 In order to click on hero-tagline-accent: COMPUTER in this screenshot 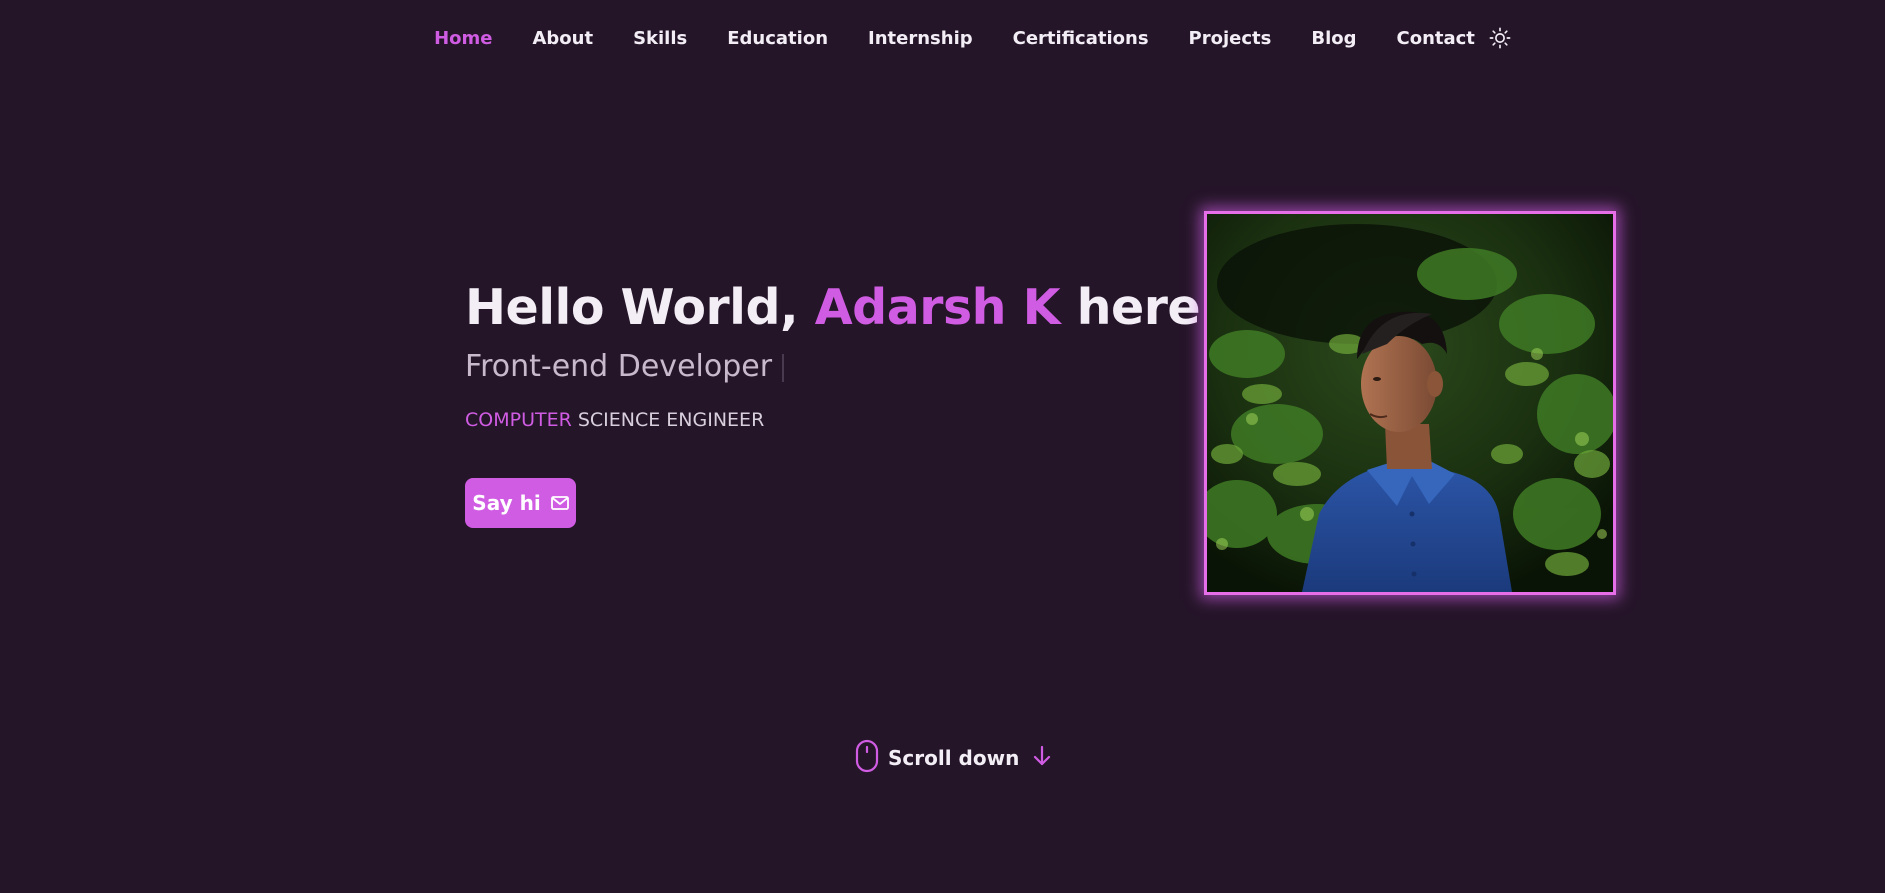, I will do `click(518, 420)`.